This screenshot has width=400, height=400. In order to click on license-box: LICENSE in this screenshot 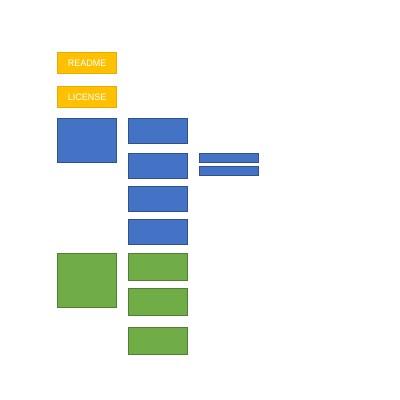, I will do `click(87, 97)`.